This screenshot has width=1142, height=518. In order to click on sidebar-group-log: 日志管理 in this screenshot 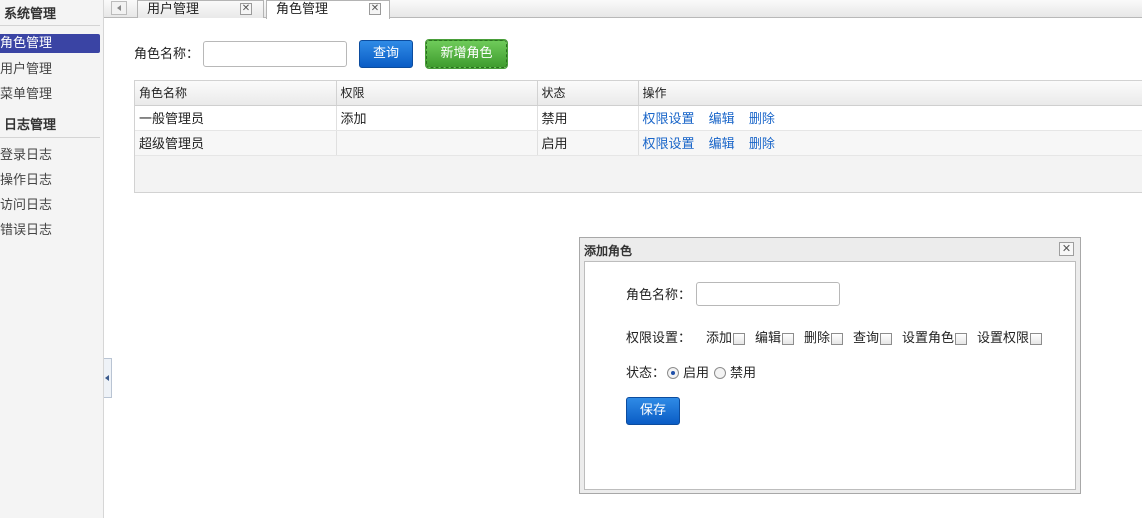, I will do `click(51, 125)`.